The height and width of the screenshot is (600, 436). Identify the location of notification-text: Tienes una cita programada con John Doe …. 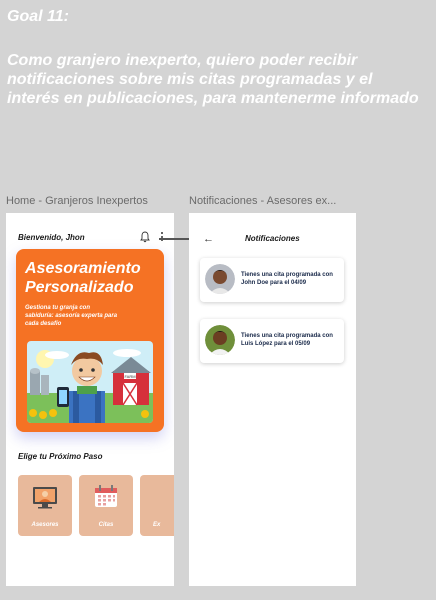
(287, 279).